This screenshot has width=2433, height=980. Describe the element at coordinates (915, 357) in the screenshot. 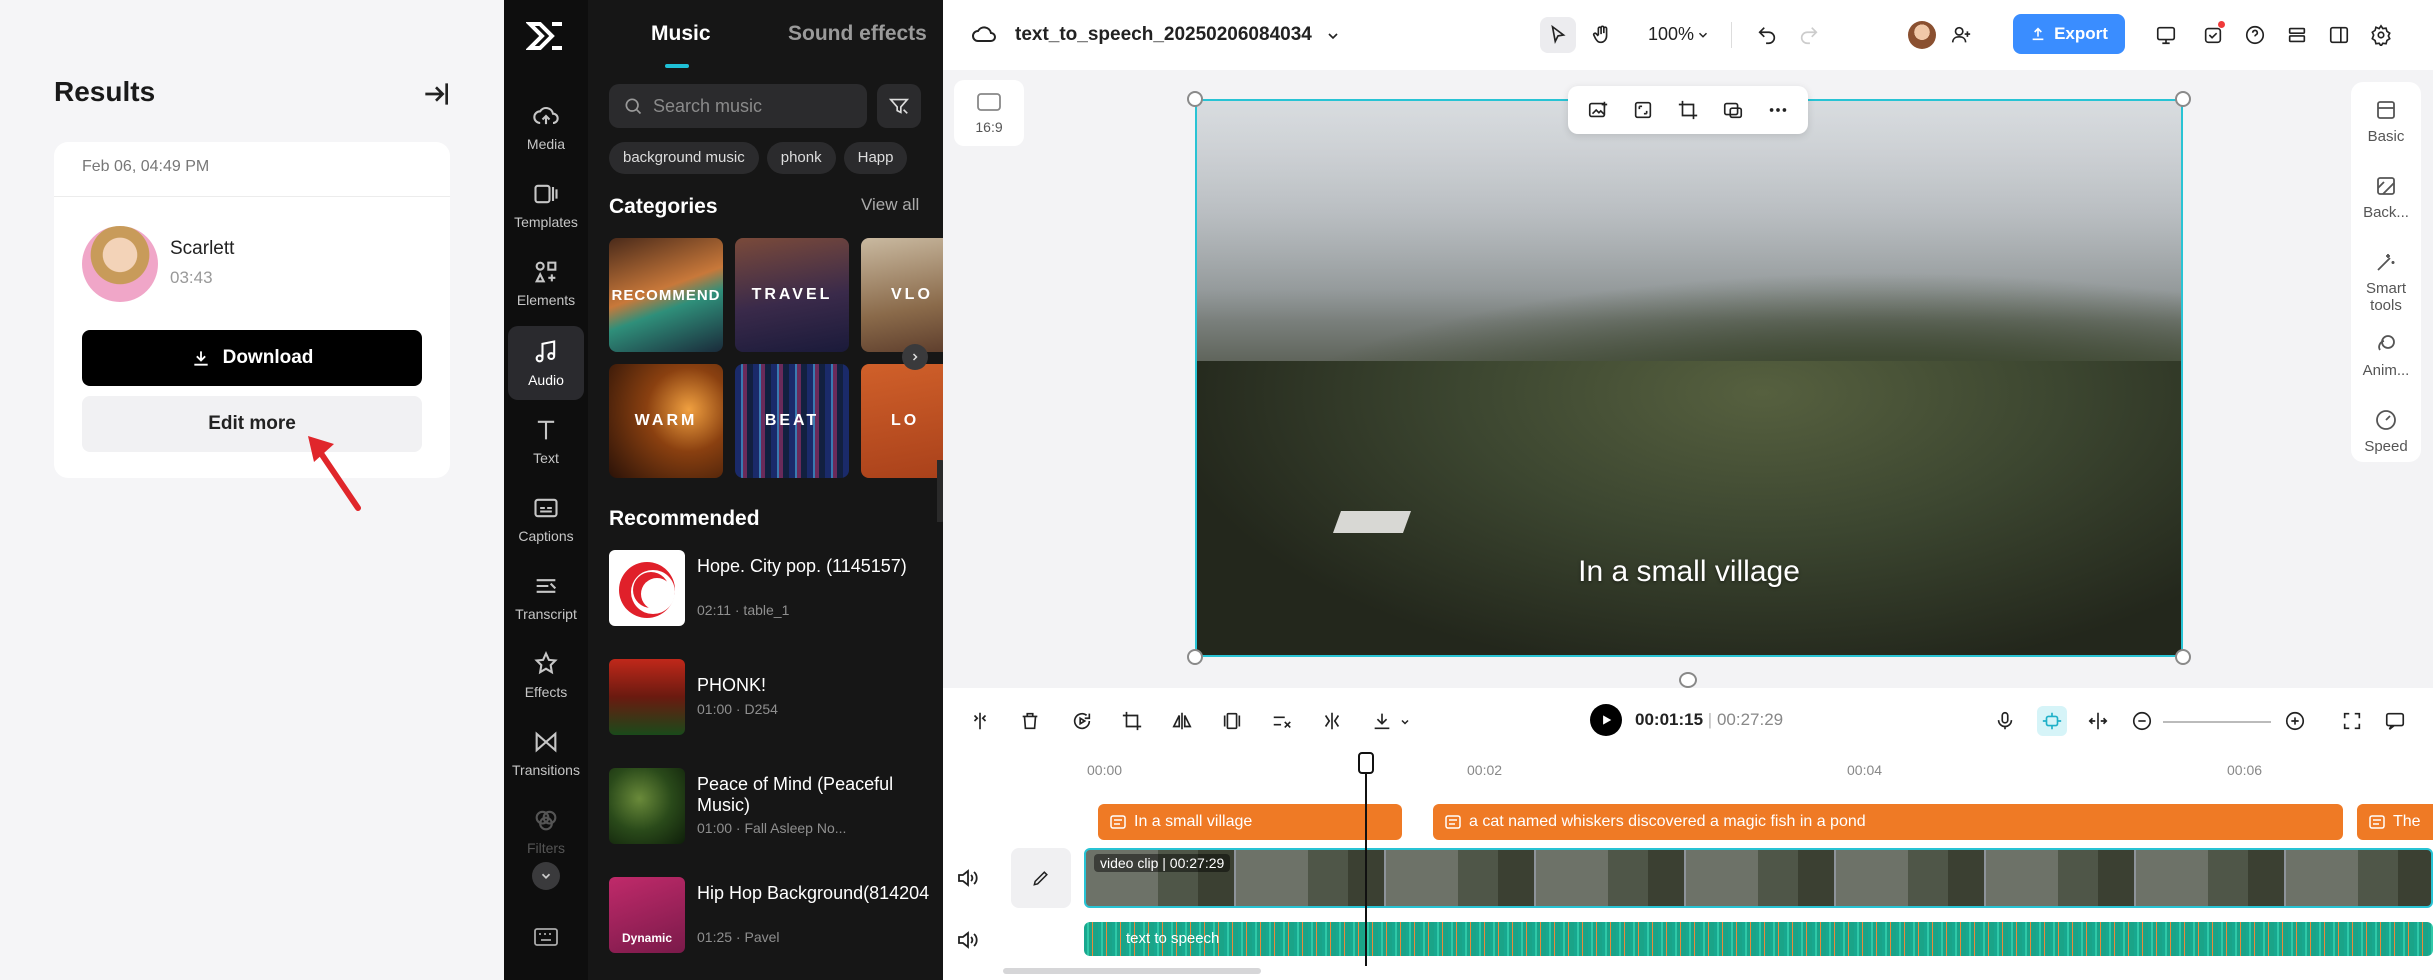

I see `categories-next-button` at that location.